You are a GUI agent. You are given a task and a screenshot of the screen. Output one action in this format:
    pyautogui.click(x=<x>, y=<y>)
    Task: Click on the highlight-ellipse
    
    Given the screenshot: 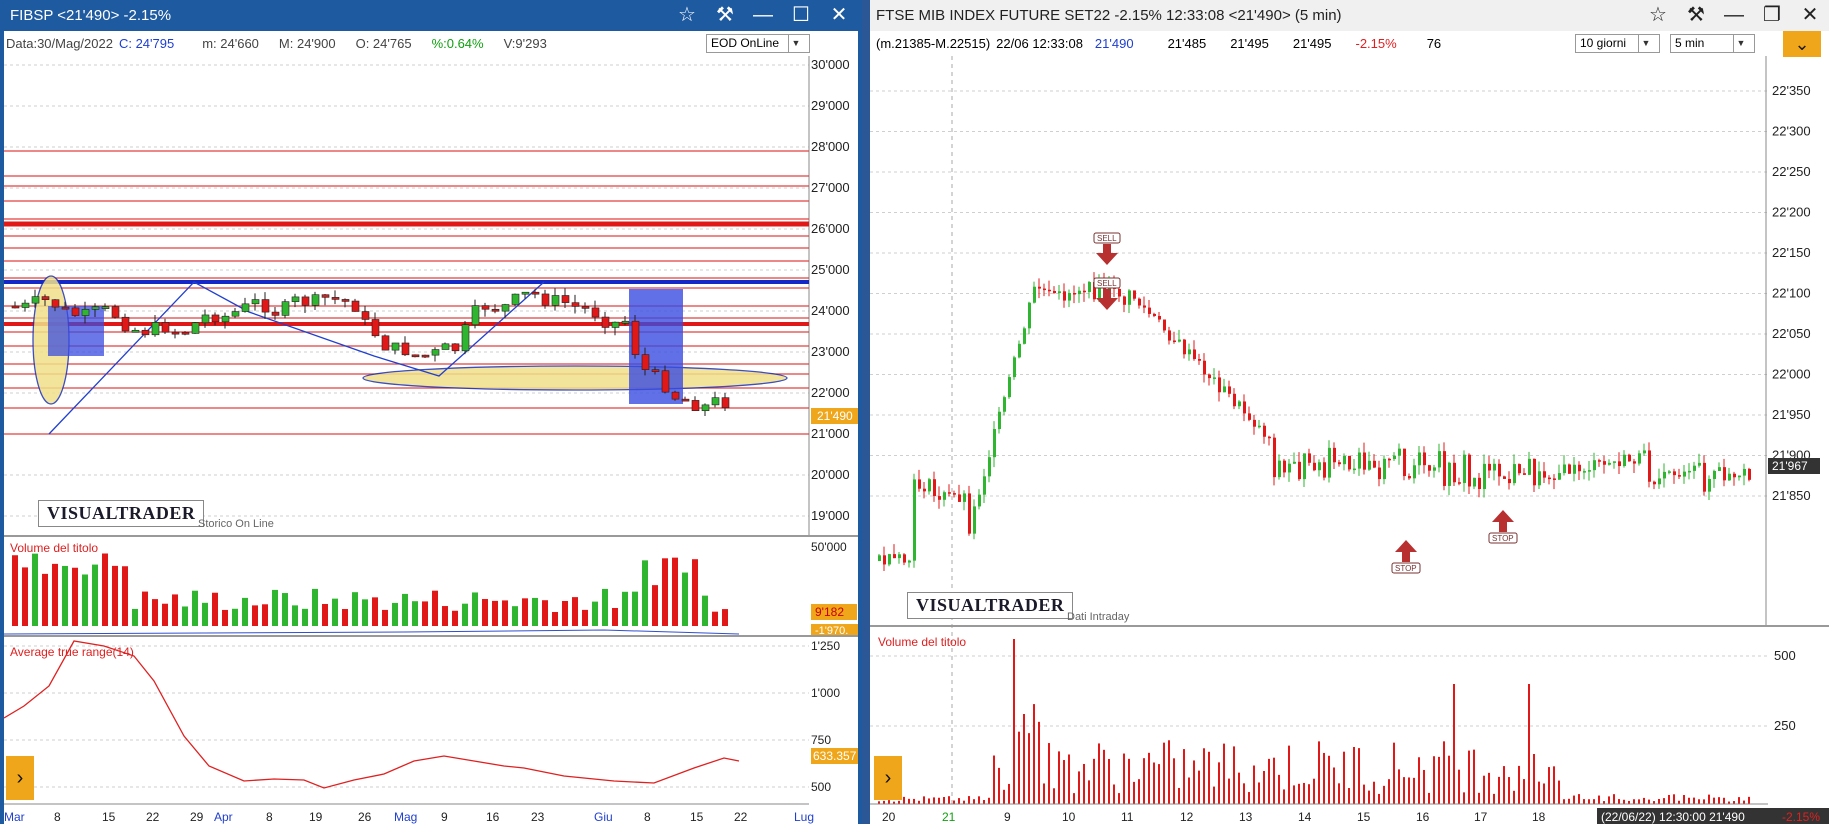 What is the action you would take?
    pyautogui.click(x=575, y=378)
    